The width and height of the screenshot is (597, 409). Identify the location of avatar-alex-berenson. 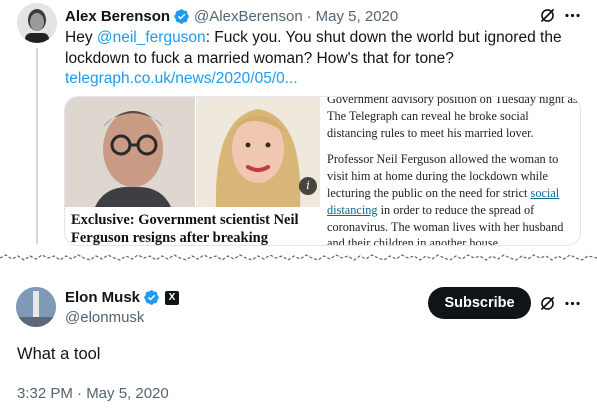
(37, 23).